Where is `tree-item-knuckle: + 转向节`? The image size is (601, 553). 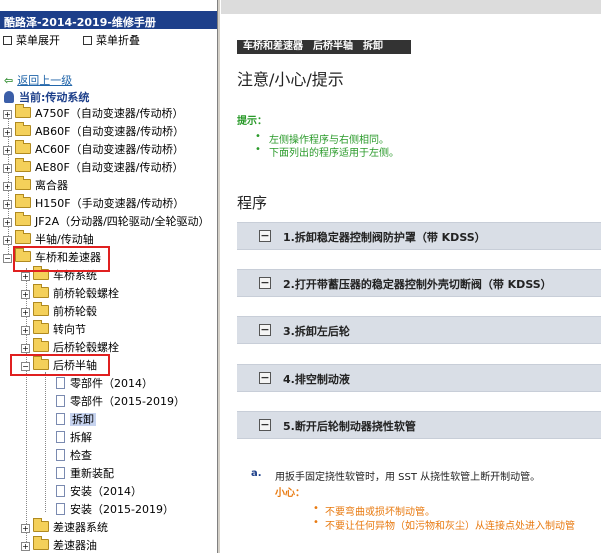
tree-item-knuckle: + 转向节 is located at coordinates (53, 329).